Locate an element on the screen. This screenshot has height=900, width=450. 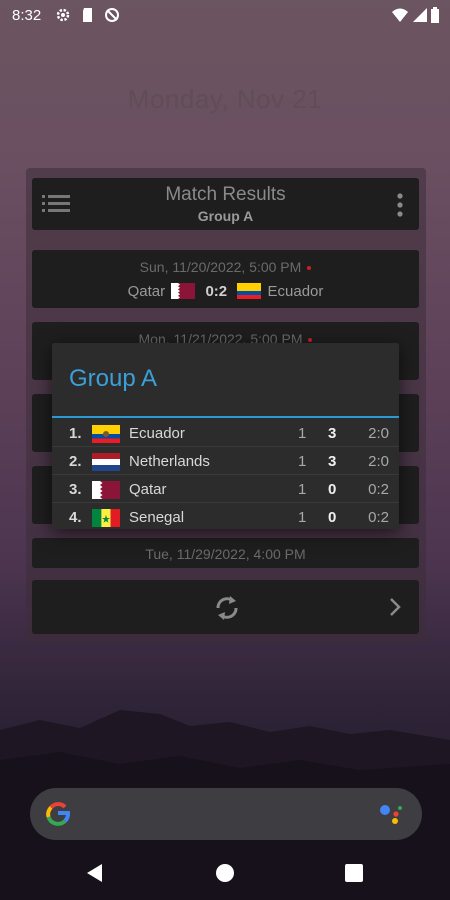
refresh-icon is located at coordinates (227, 608).